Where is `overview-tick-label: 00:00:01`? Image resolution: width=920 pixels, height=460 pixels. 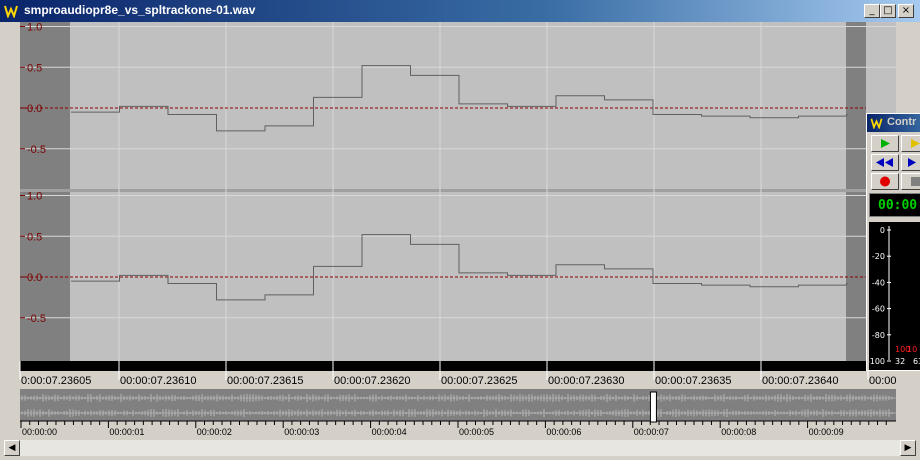 overview-tick-label: 00:00:01 is located at coordinates (126, 432).